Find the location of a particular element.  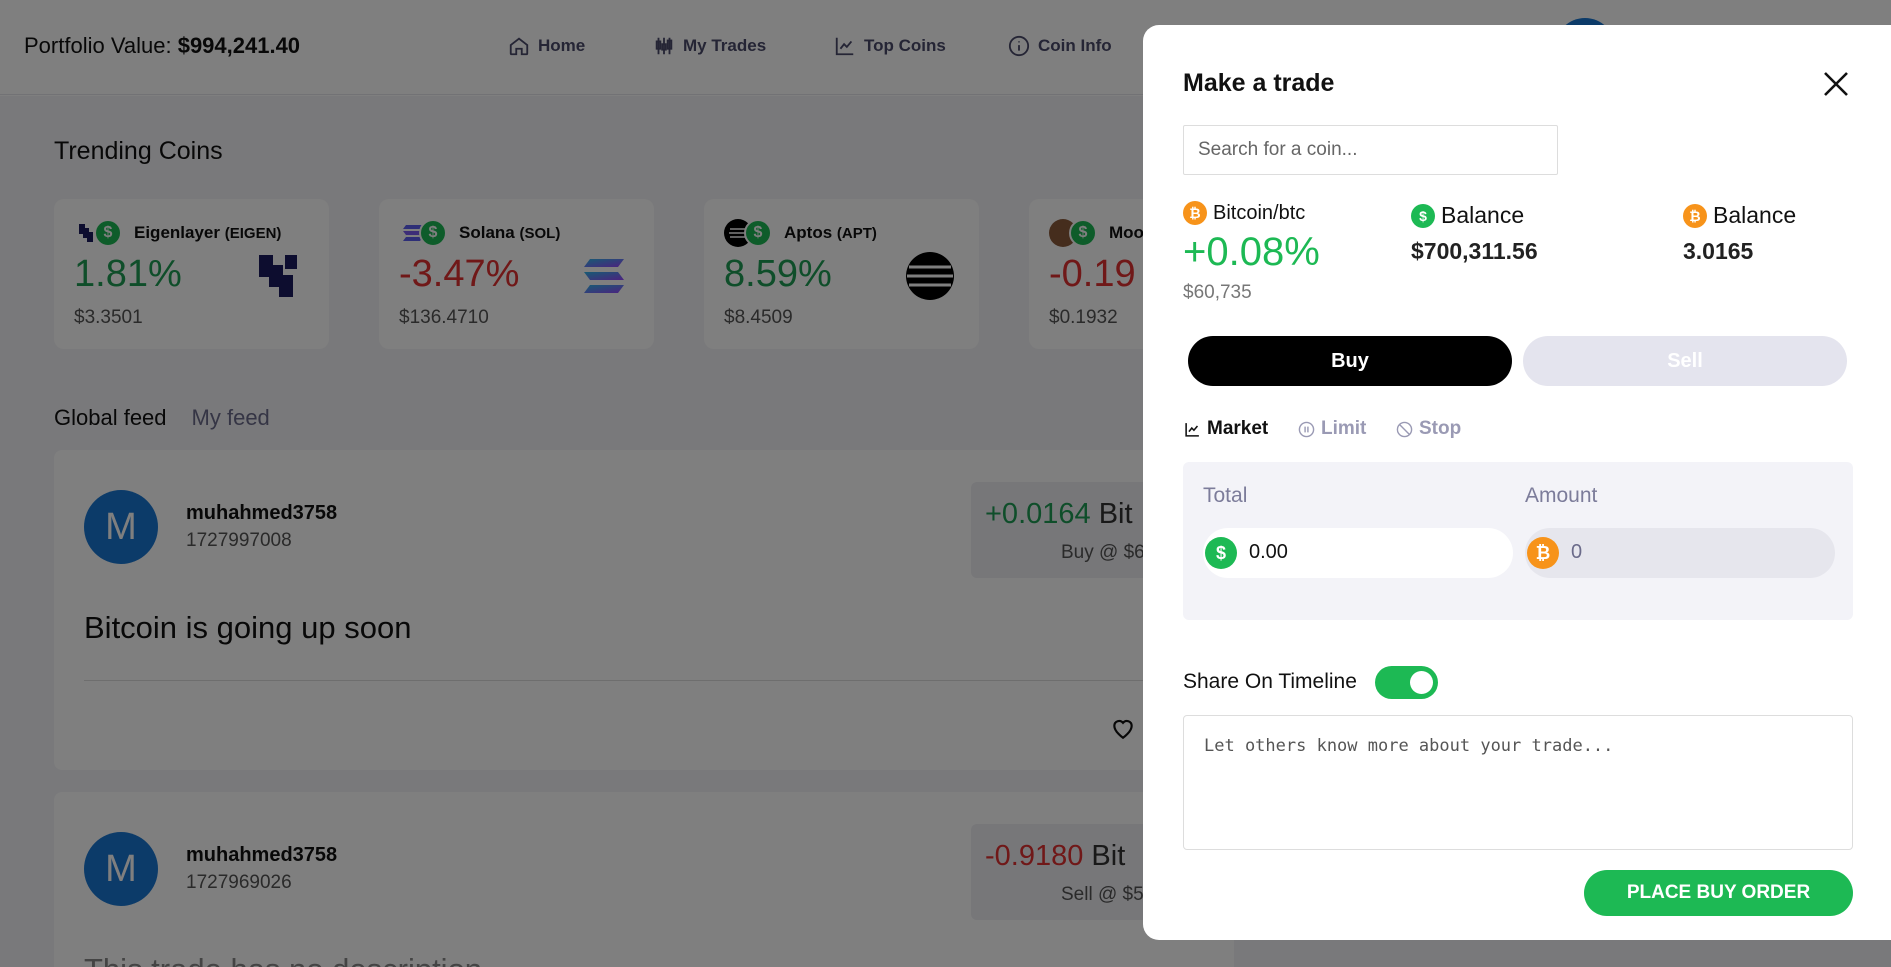

order-form: Total Amount $ 0.00 ₿ 0 is located at coordinates (1518, 541).